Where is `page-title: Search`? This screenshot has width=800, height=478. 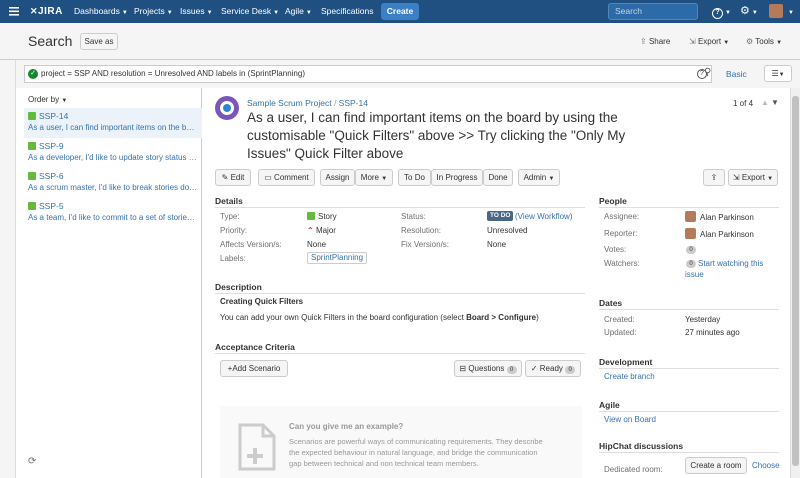
page-title: Search is located at coordinates (50, 41).